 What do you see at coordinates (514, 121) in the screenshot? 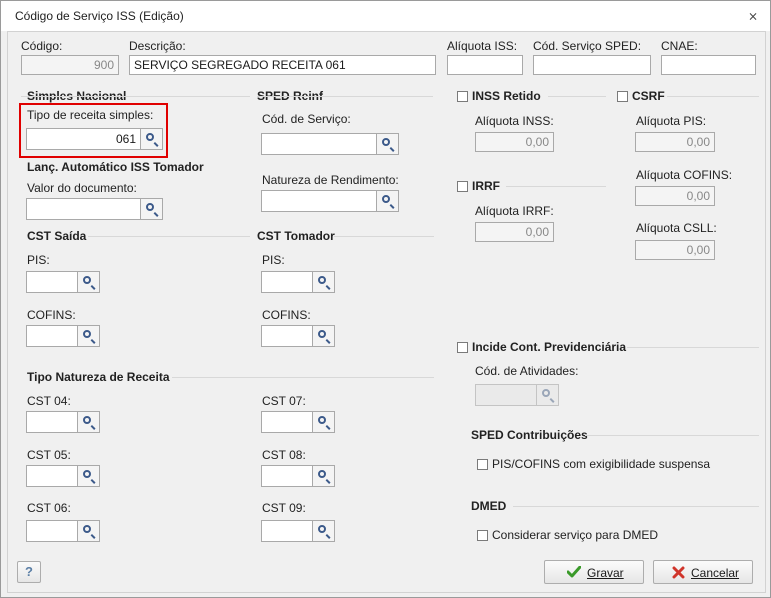
I see `aliquota-inss-label: Alíquota INSS:` at bounding box center [514, 121].